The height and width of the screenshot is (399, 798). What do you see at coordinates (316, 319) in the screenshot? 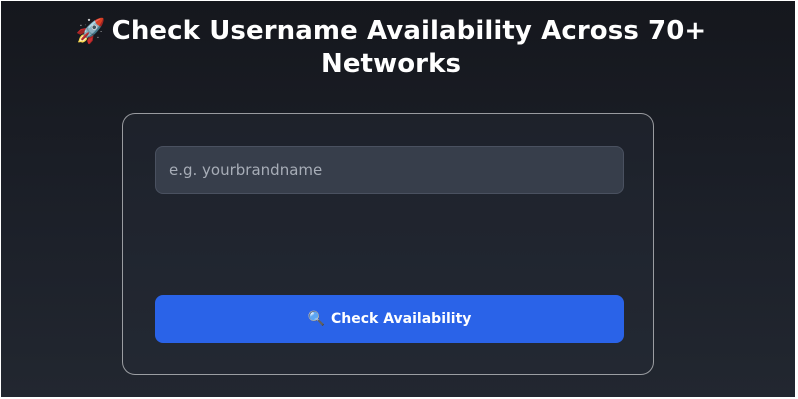
I see `magnifier-icon: 🔍` at bounding box center [316, 319].